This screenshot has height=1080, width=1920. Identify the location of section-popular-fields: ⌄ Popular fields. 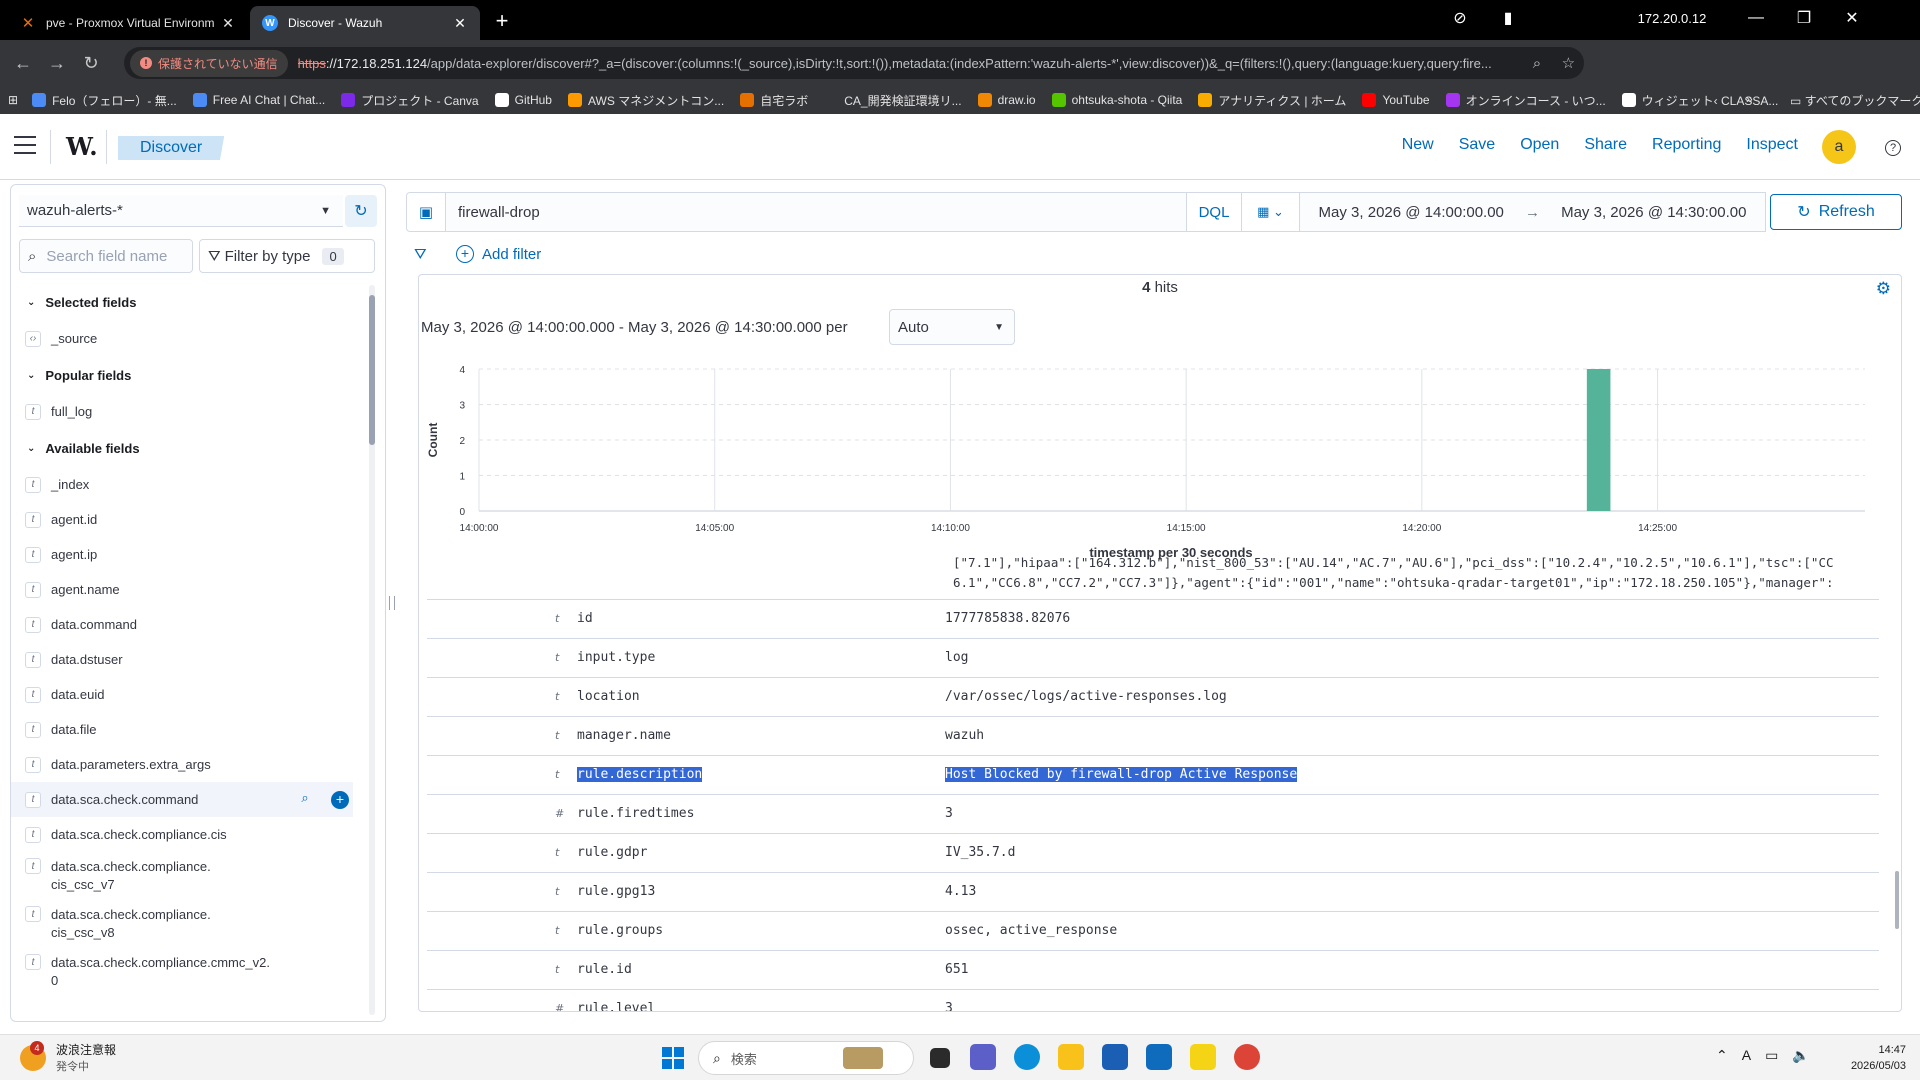
(191, 375).